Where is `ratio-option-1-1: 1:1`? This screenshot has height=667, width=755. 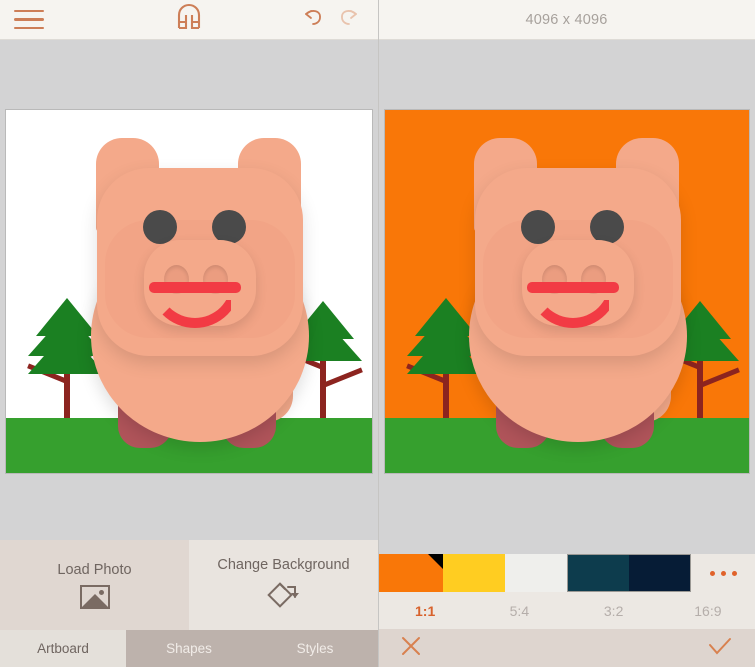 ratio-option-1-1: 1:1 is located at coordinates (425, 611).